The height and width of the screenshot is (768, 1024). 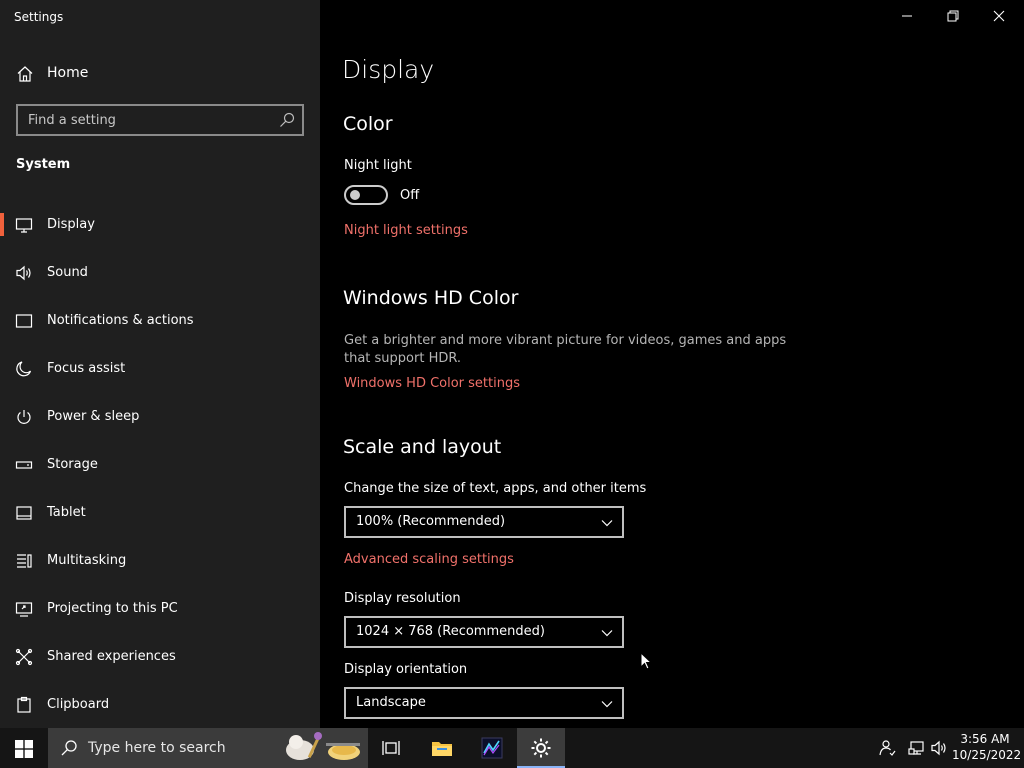 I want to click on resolution-label: Display resolution, so click(x=402, y=598).